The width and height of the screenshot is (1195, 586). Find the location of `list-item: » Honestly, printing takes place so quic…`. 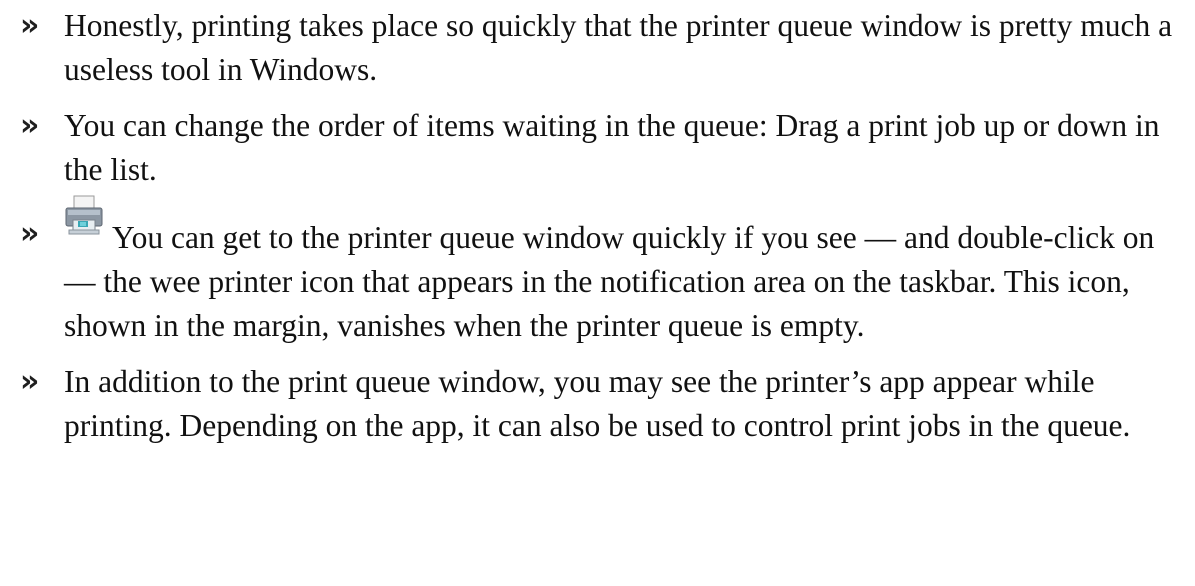

list-item: » Honestly, printing takes place so quic… is located at coordinates (605, 48).